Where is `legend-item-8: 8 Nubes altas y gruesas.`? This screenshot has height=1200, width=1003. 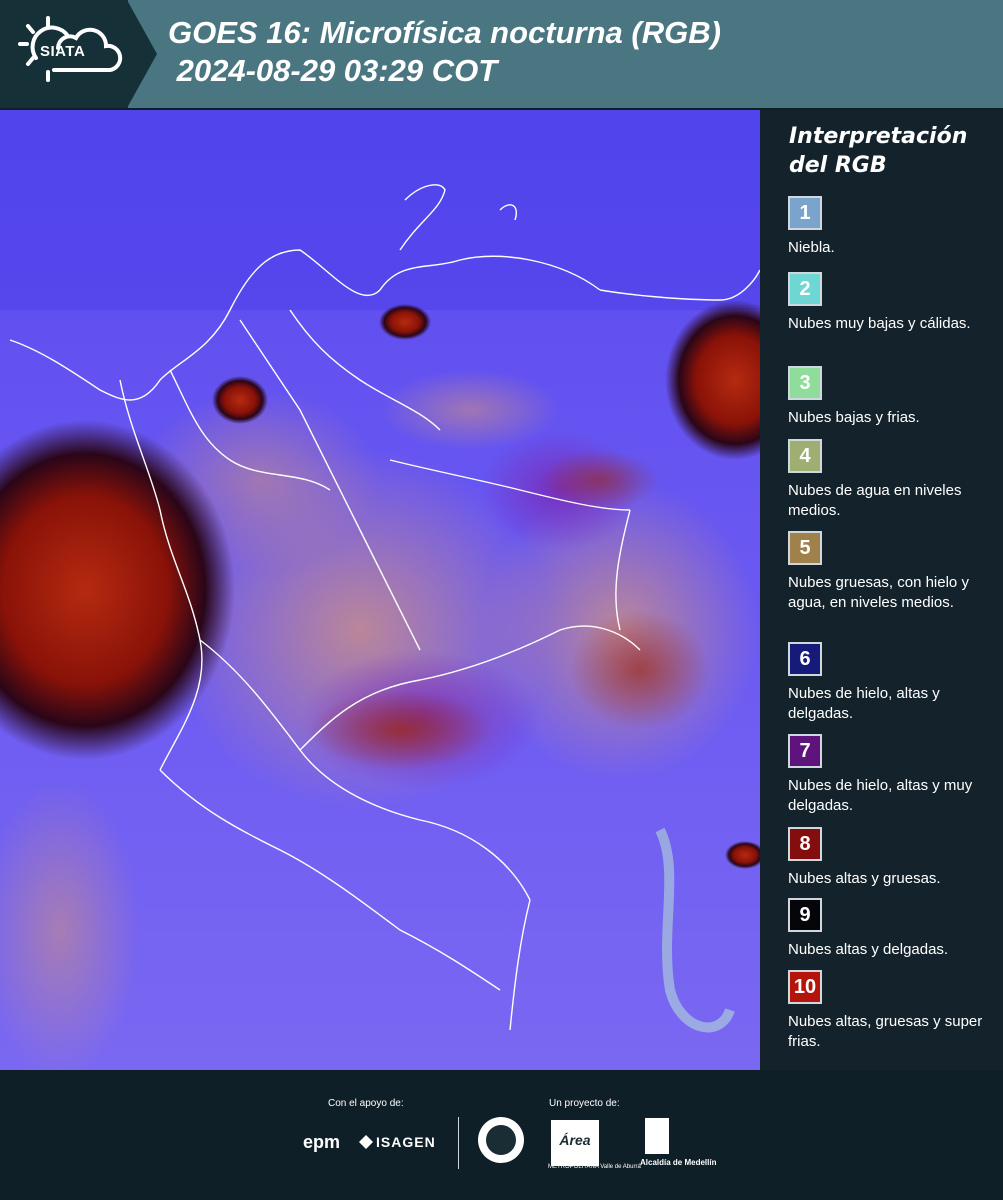 legend-item-8: 8 Nubes altas y gruesas. is located at coordinates (893, 858).